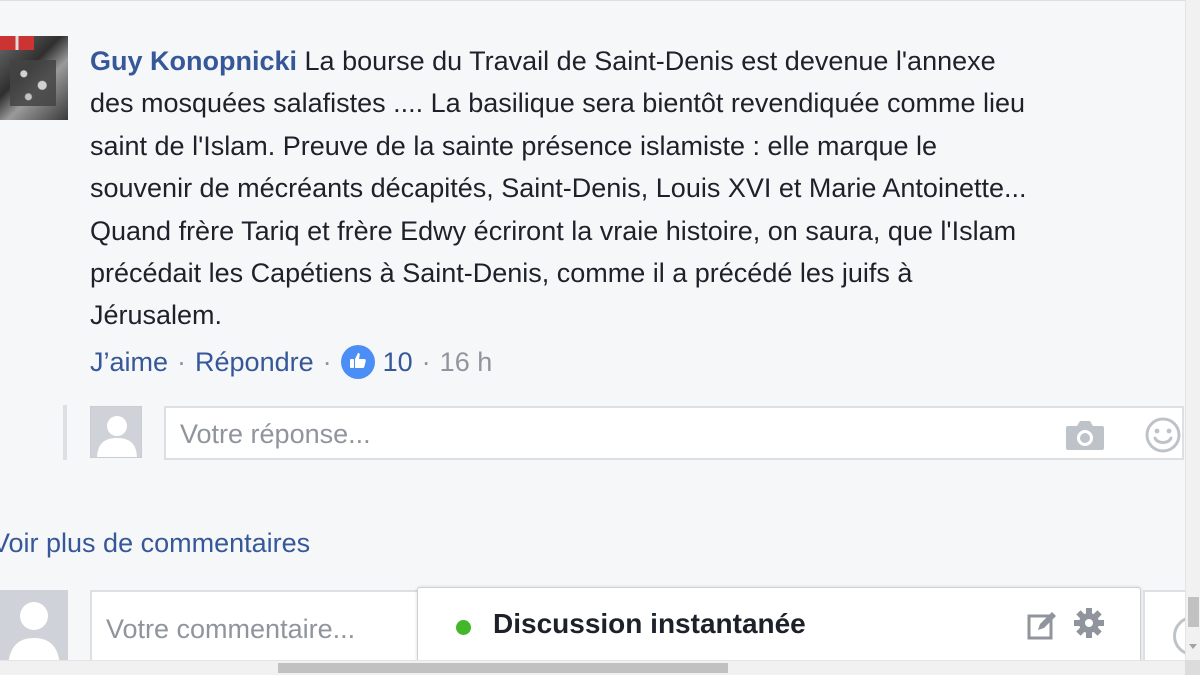 The width and height of the screenshot is (1200, 675). I want to click on camera-icon, so click(1085, 435).